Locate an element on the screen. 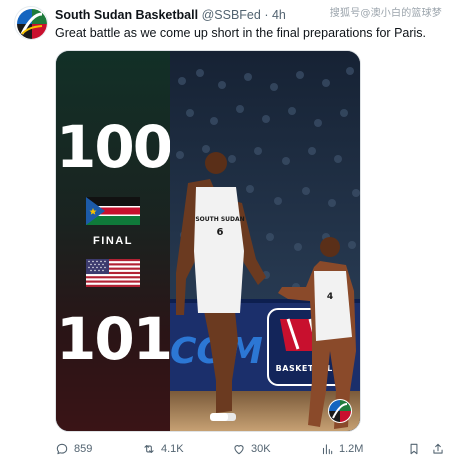 The width and height of the screenshot is (450, 467). team-bottom-score: 101 is located at coordinates (114, 339).